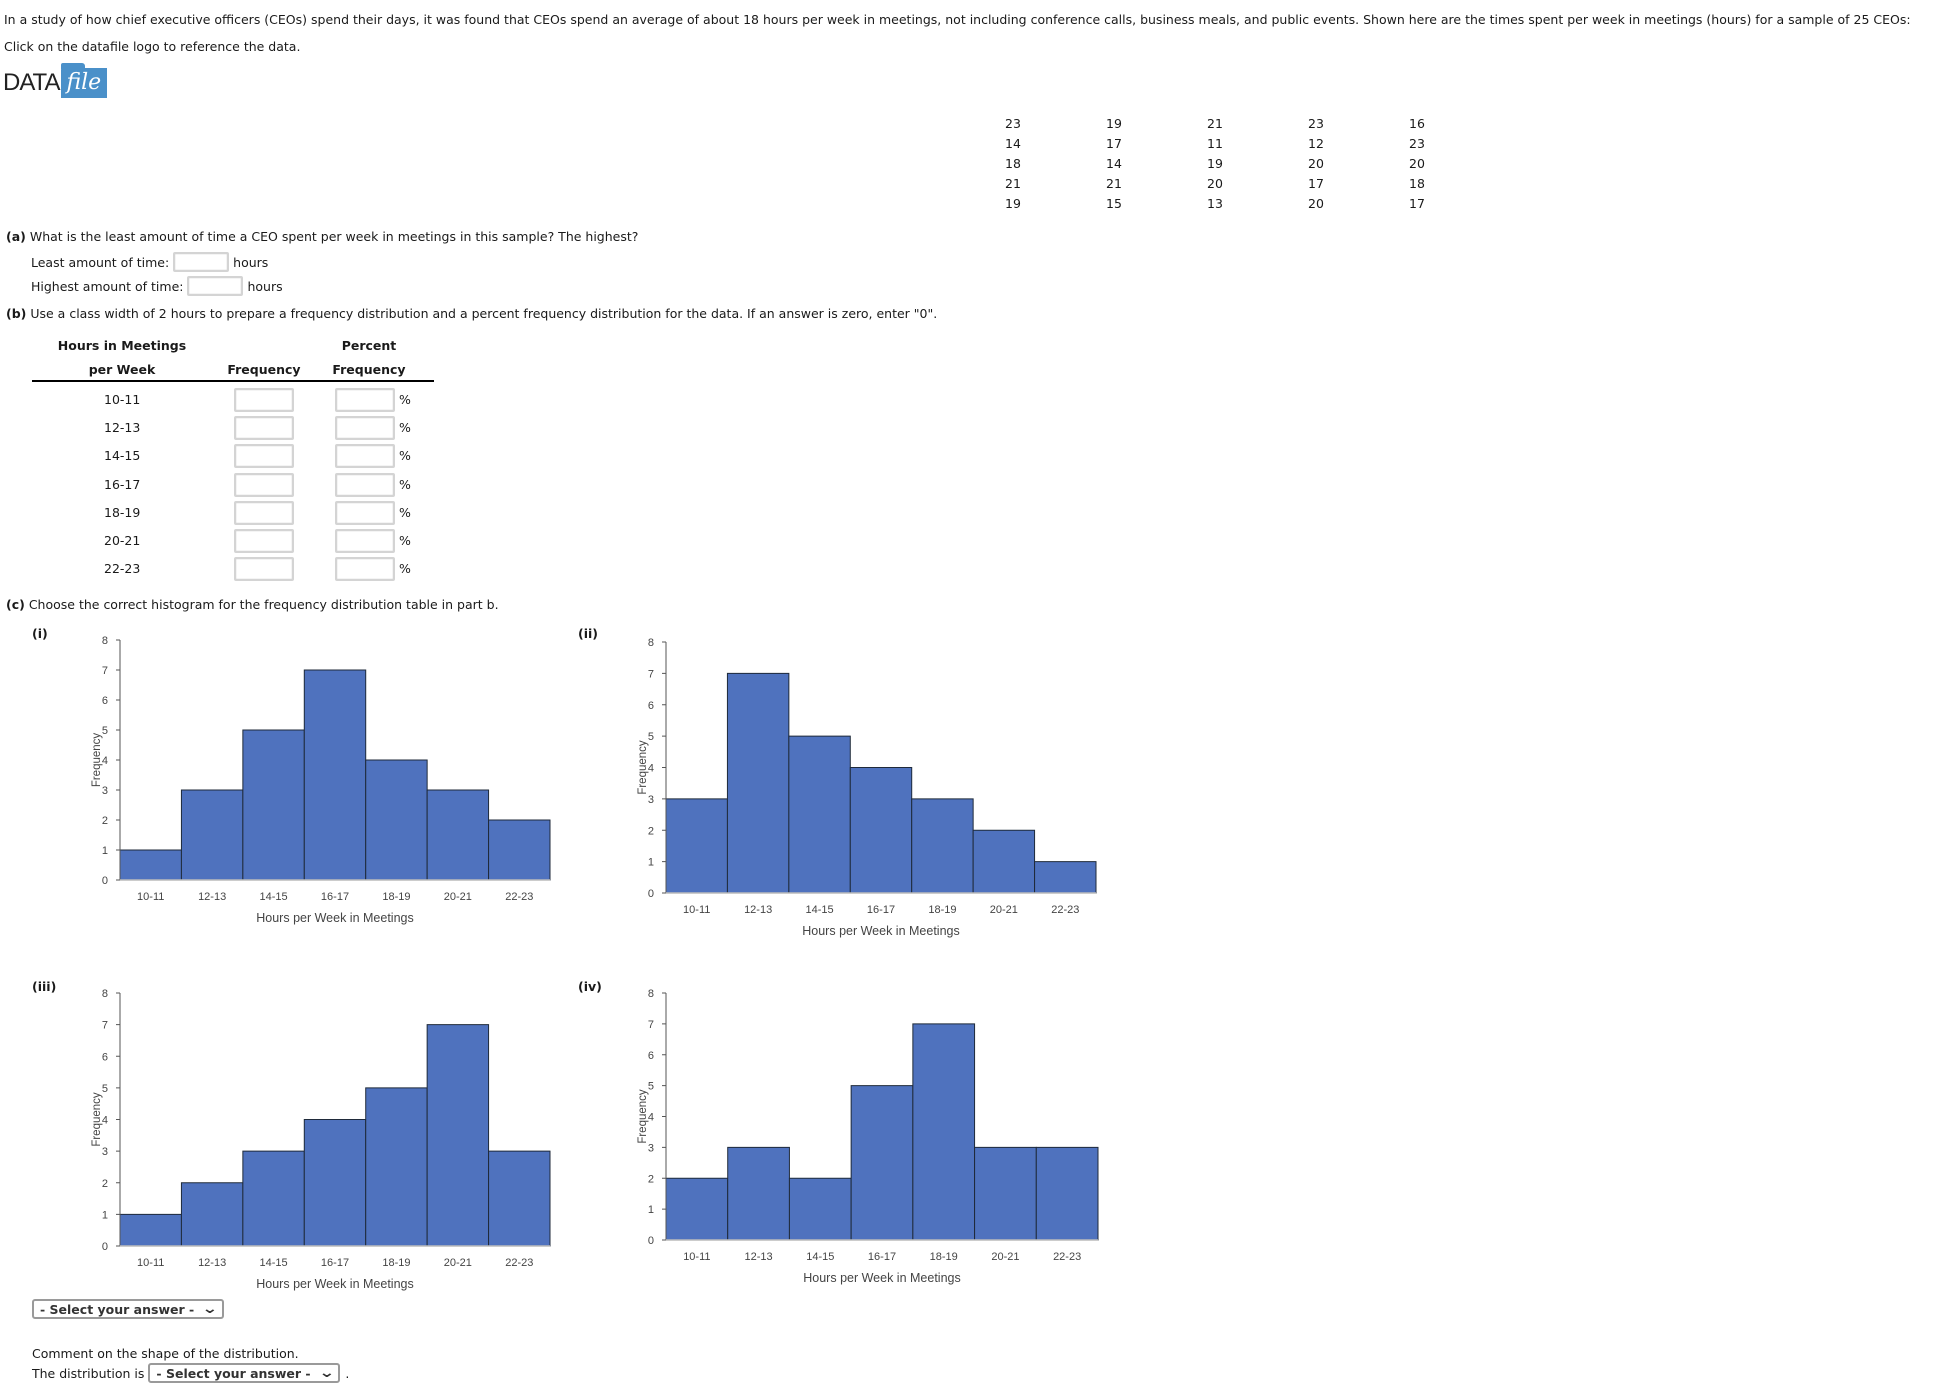 The width and height of the screenshot is (1958, 1398). Describe the element at coordinates (122, 369) in the screenshot. I see `header-hours-line2: per Week` at that location.